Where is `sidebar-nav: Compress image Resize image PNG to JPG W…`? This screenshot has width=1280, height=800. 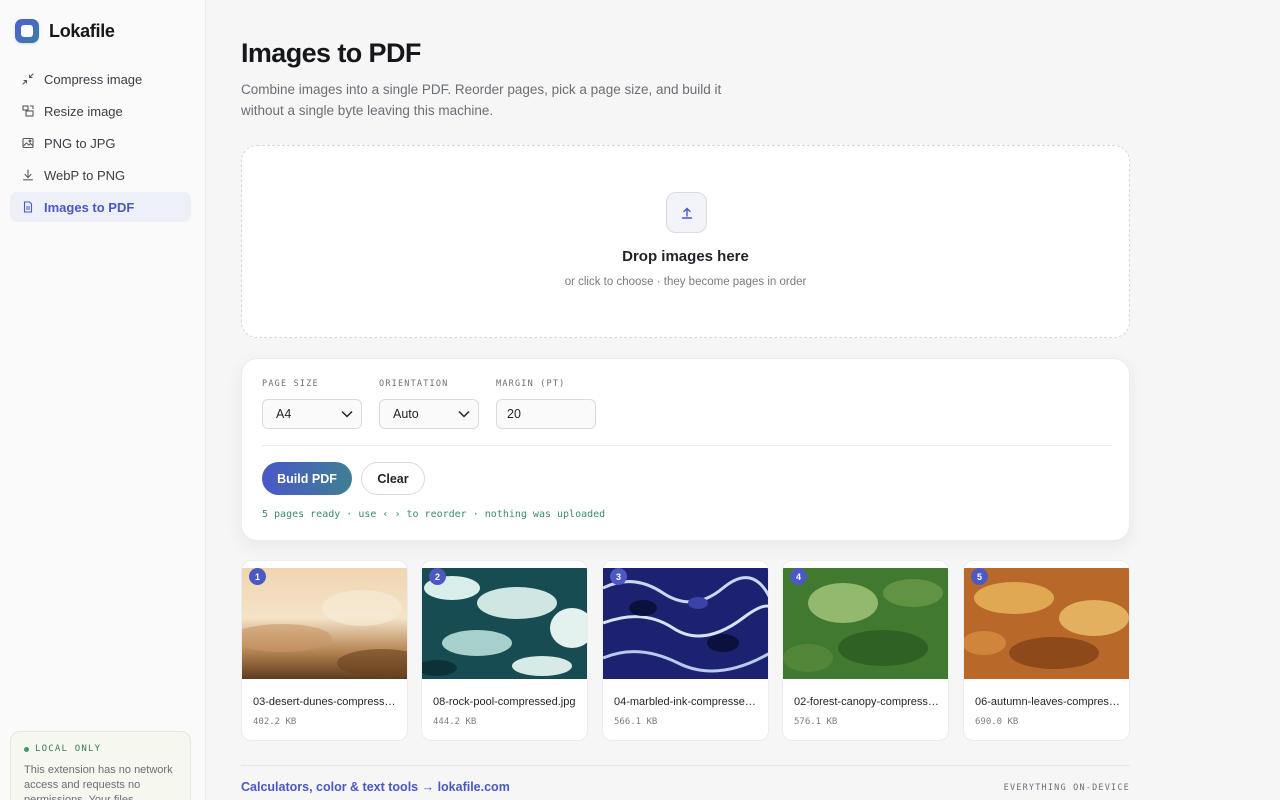
sidebar-nav: Compress image Resize image PNG to JPG W… is located at coordinates (100, 144).